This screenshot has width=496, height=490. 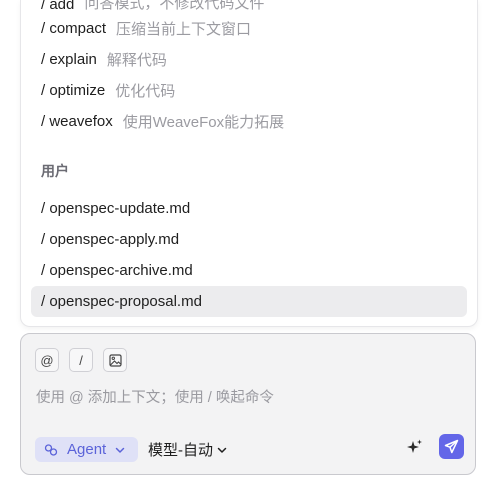 I want to click on agent-mode-select: Agent, so click(x=86, y=449).